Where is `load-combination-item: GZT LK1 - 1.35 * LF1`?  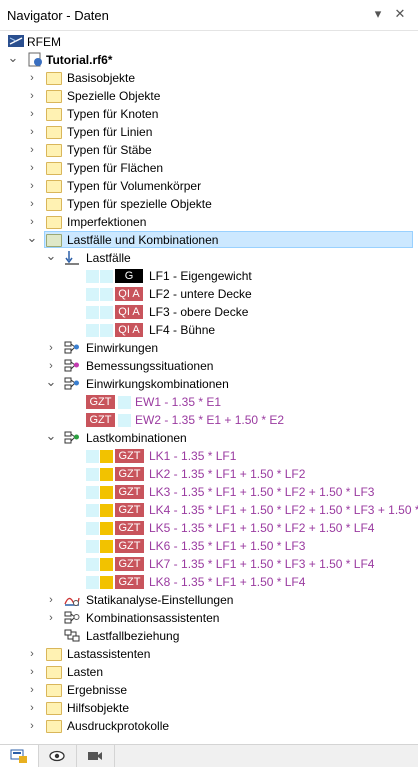 load-combination-item: GZT LK1 - 1.35 * LF1 is located at coordinates (209, 456).